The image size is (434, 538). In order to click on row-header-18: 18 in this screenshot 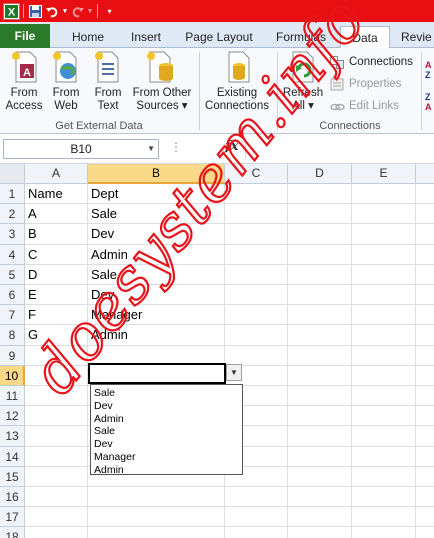, I will do `click(12, 532)`.